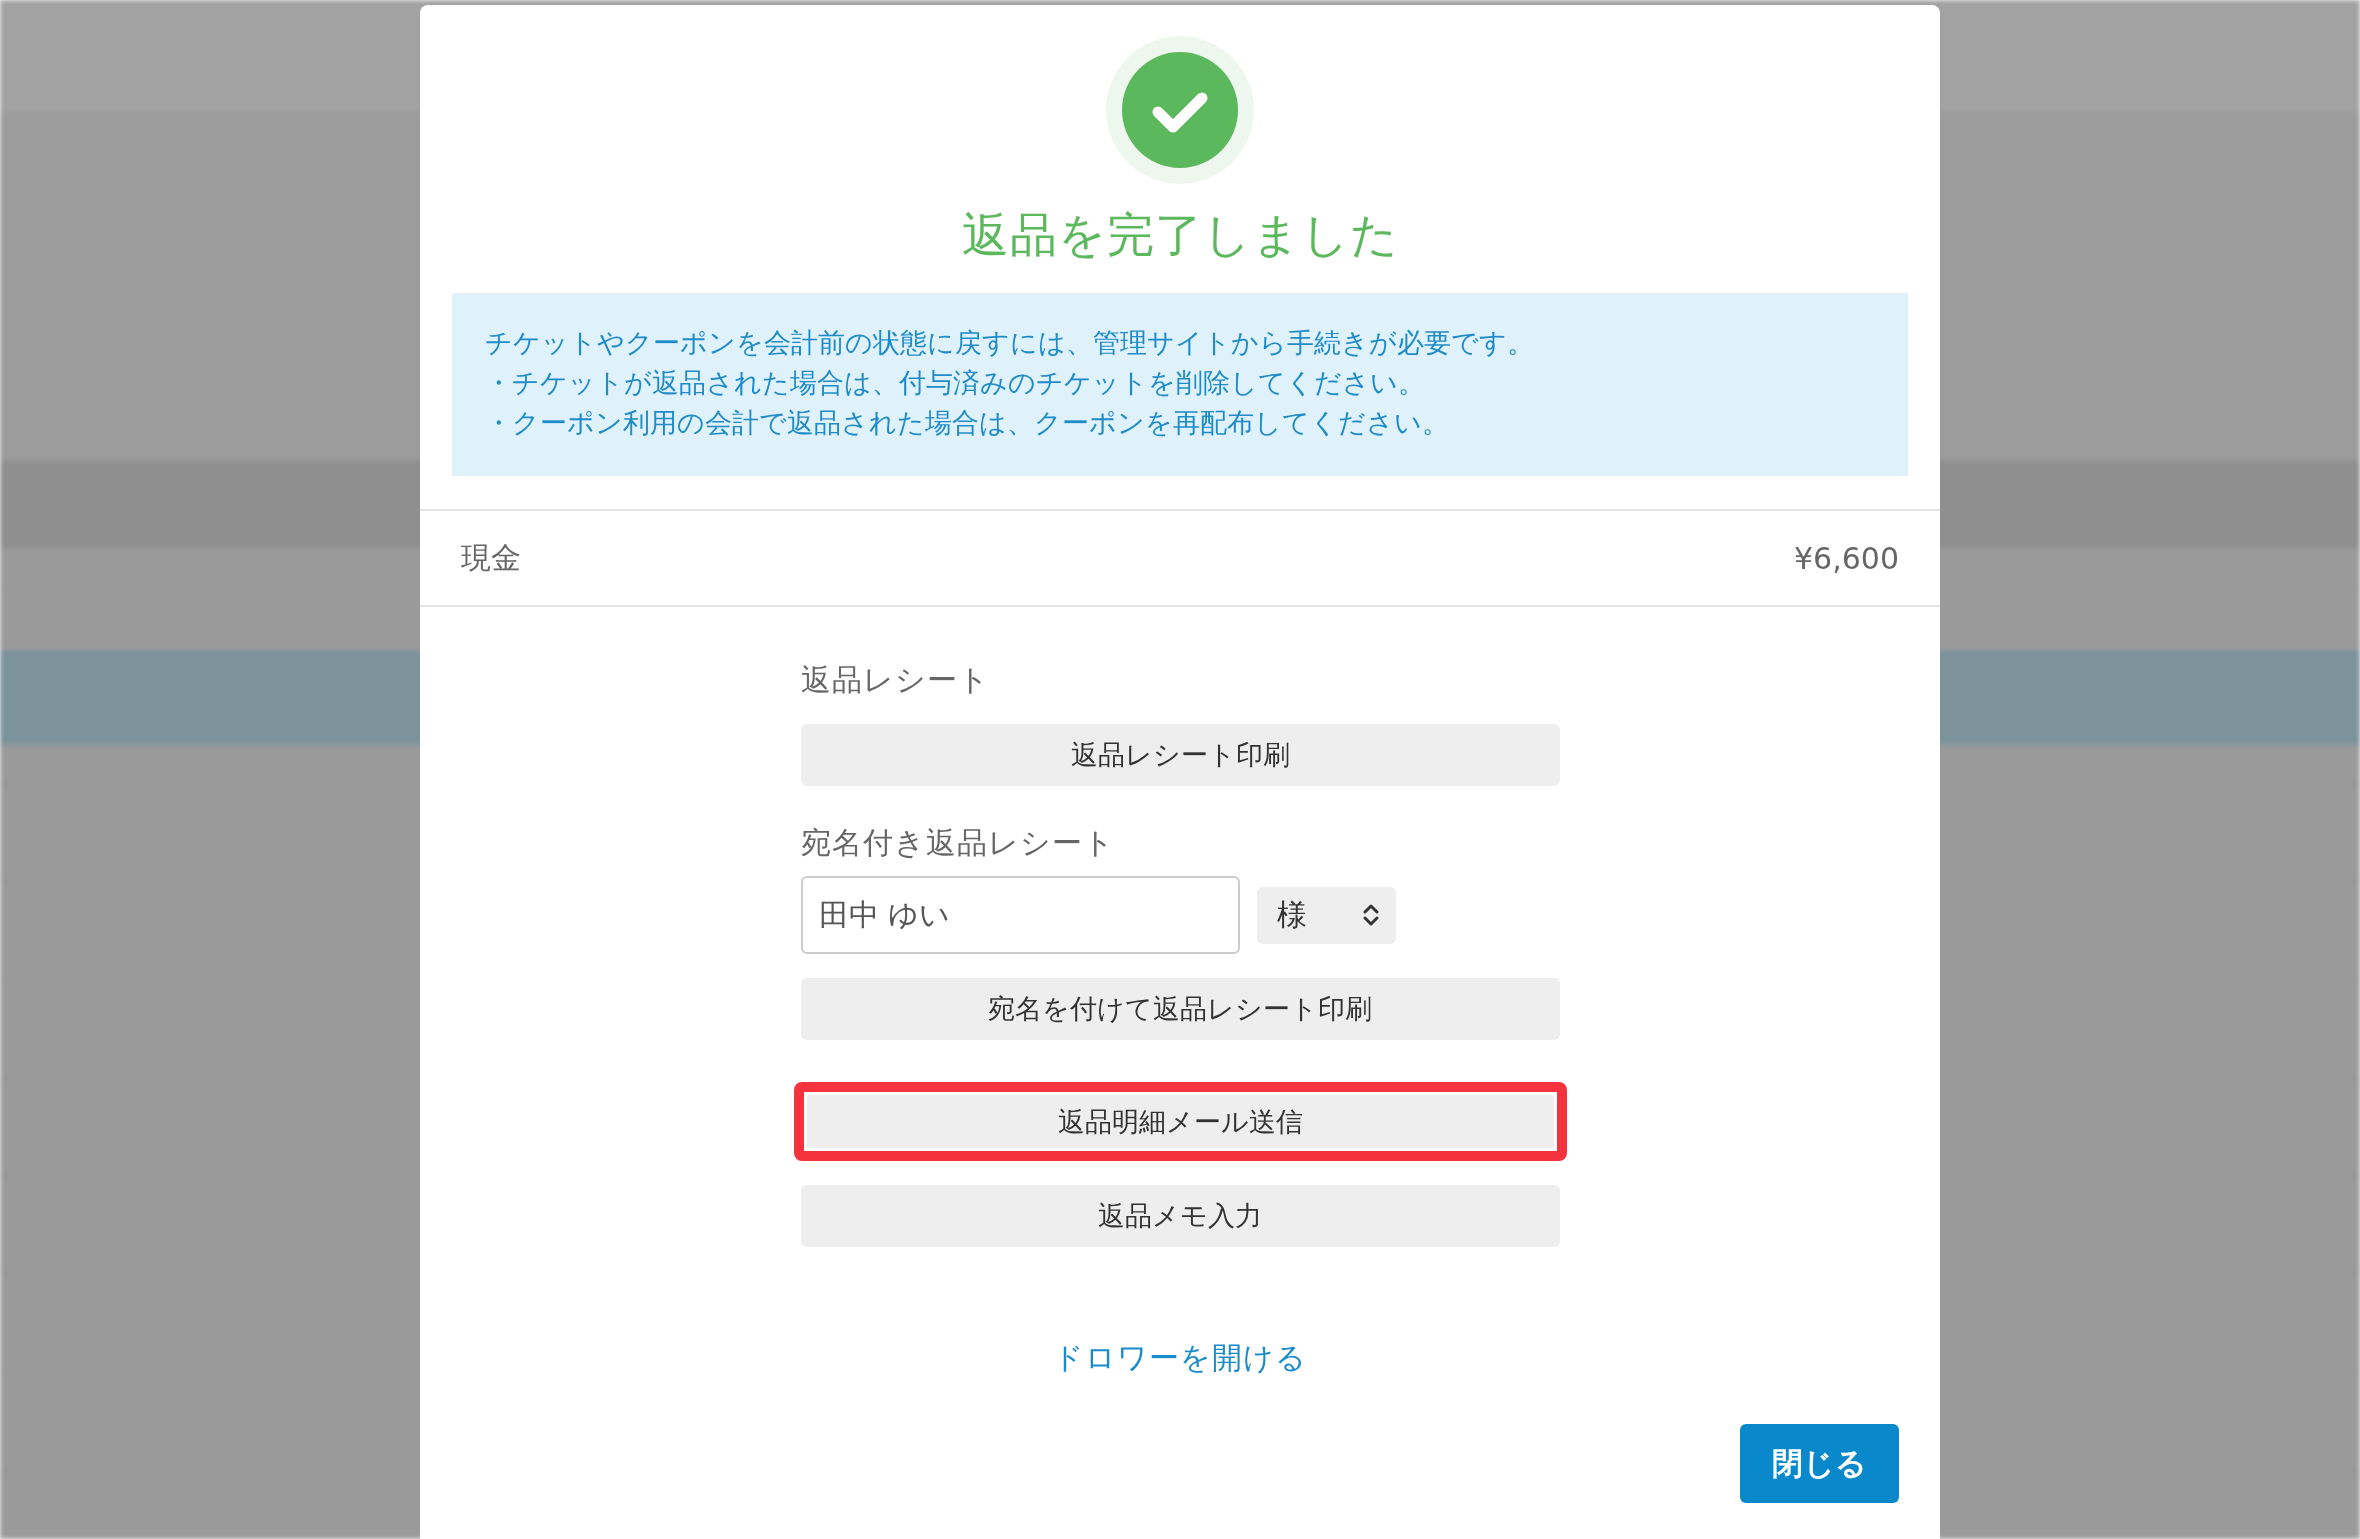  What do you see at coordinates (1326, 915) in the screenshot?
I see `honorific-select: 様` at bounding box center [1326, 915].